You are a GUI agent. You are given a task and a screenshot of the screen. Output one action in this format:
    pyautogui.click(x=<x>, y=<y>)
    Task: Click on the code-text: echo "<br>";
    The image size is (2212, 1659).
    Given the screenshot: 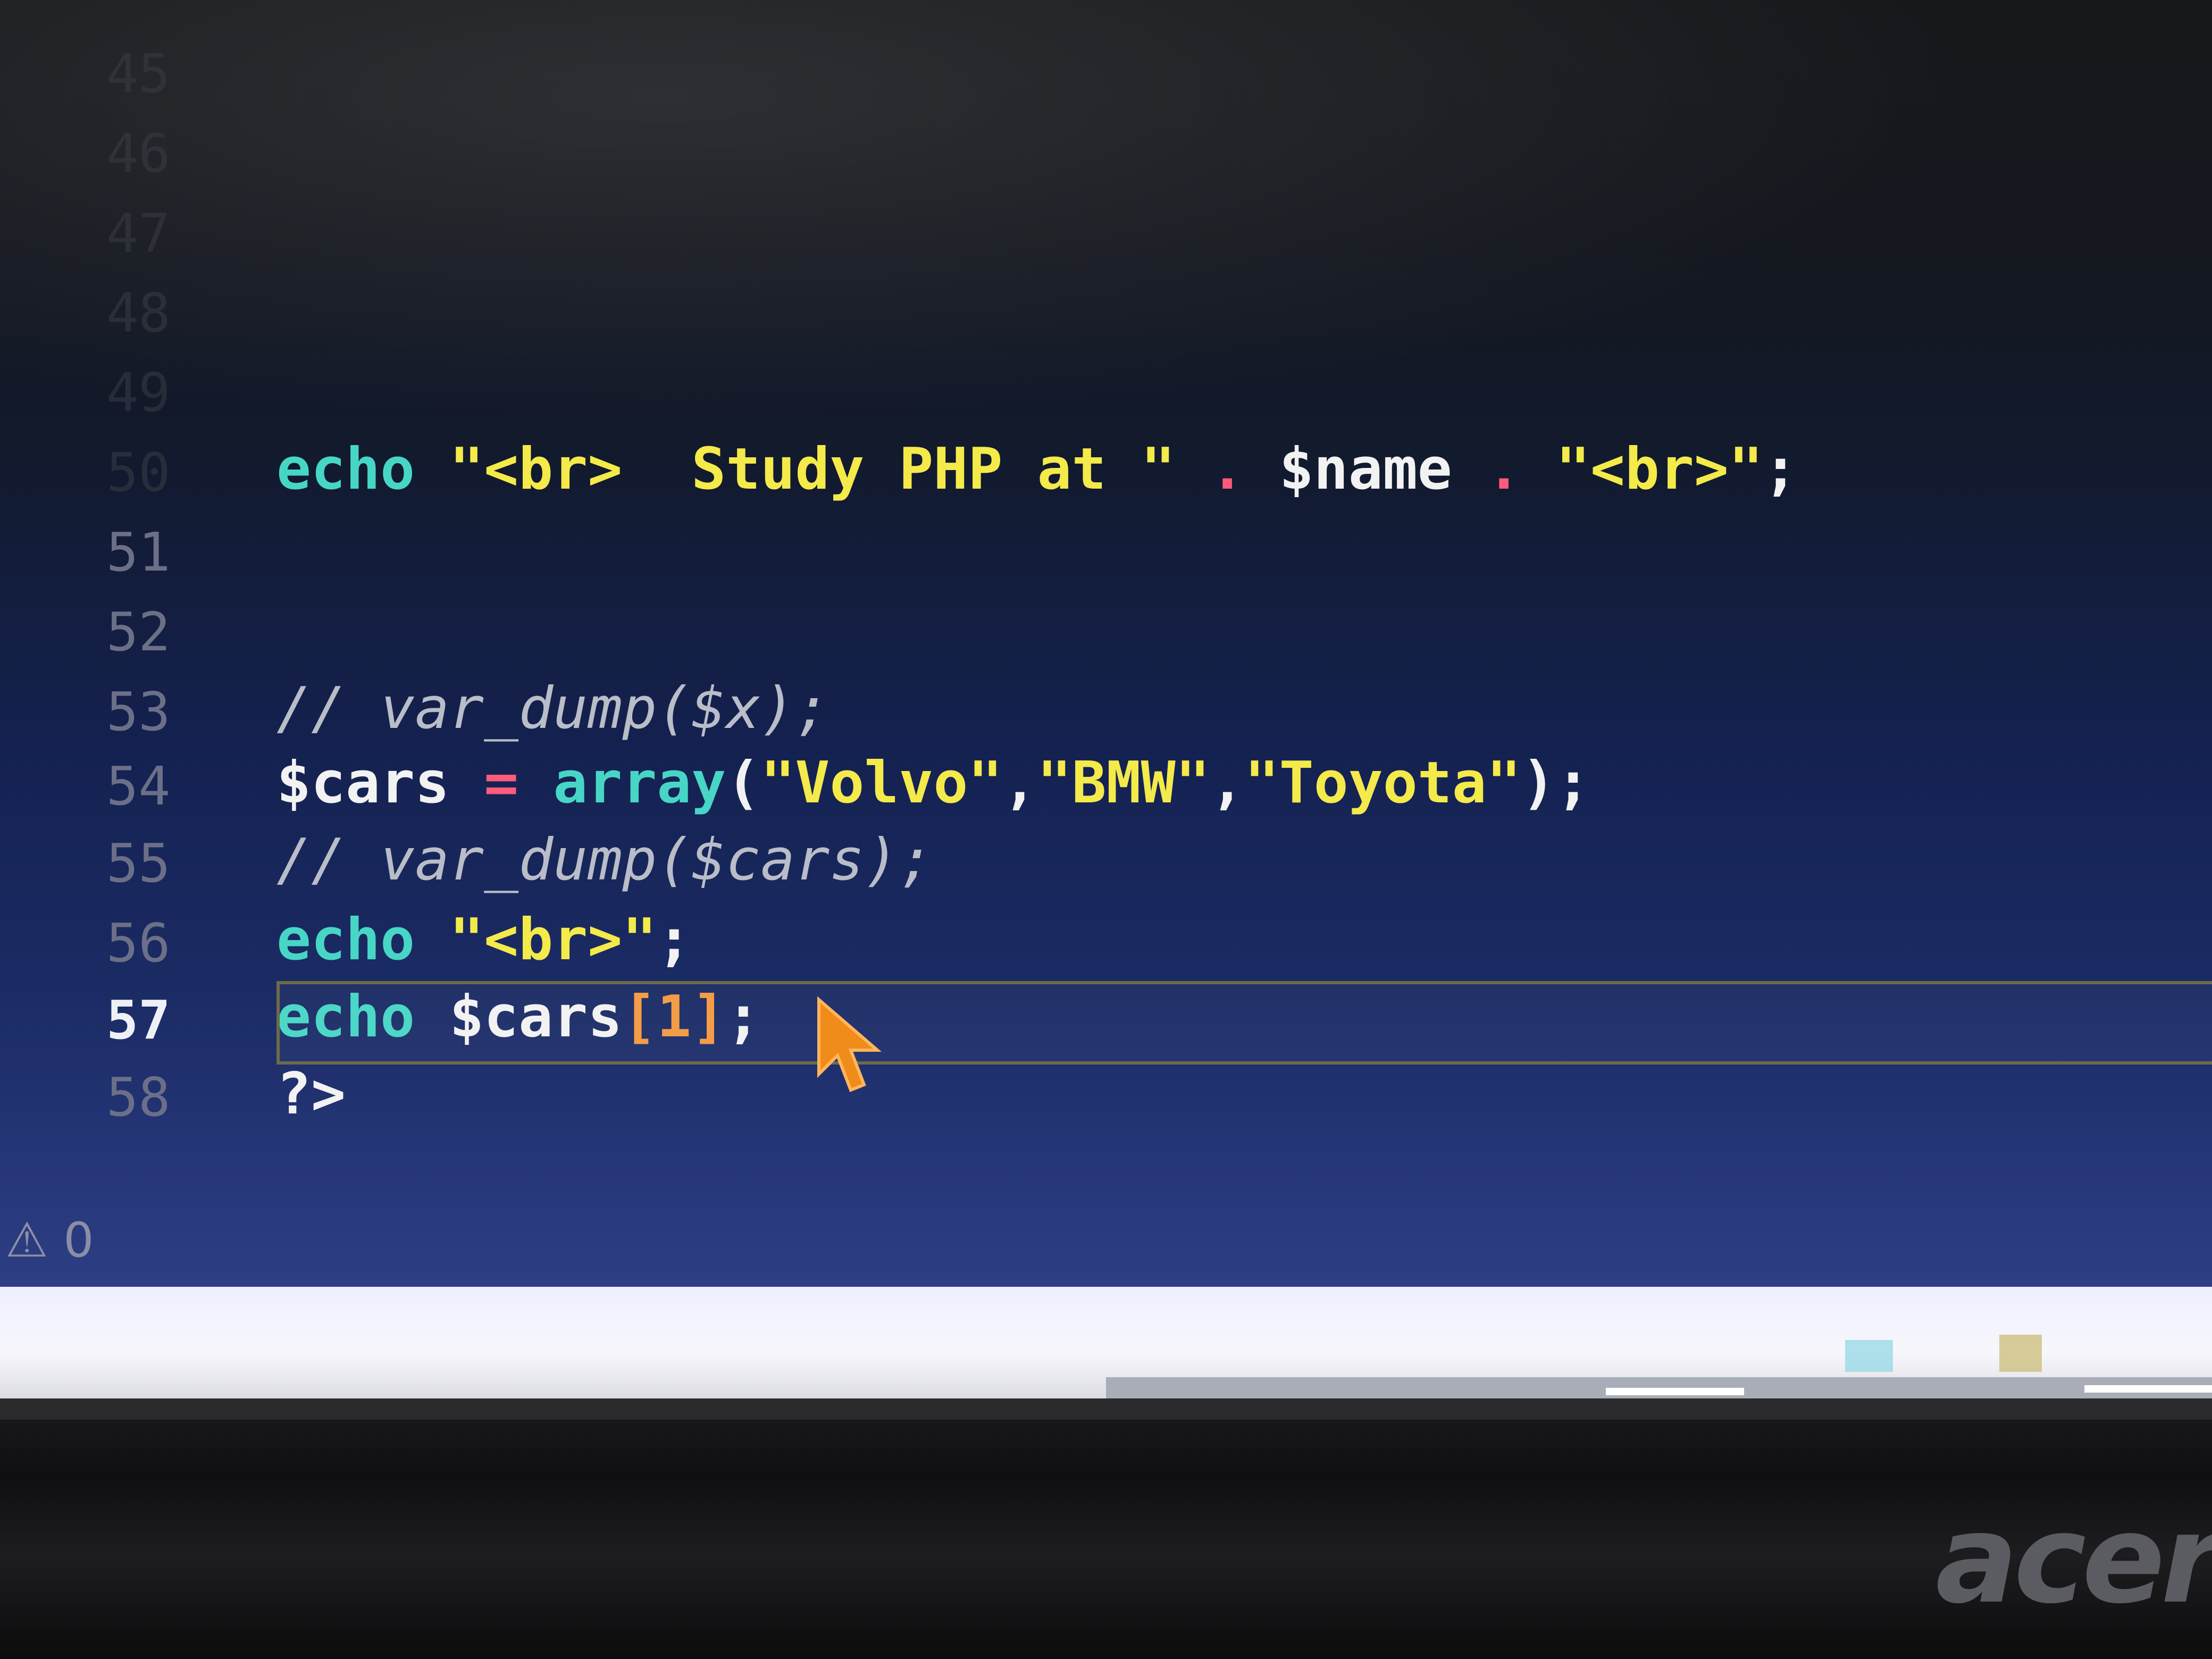 What is the action you would take?
    pyautogui.click(x=483, y=940)
    